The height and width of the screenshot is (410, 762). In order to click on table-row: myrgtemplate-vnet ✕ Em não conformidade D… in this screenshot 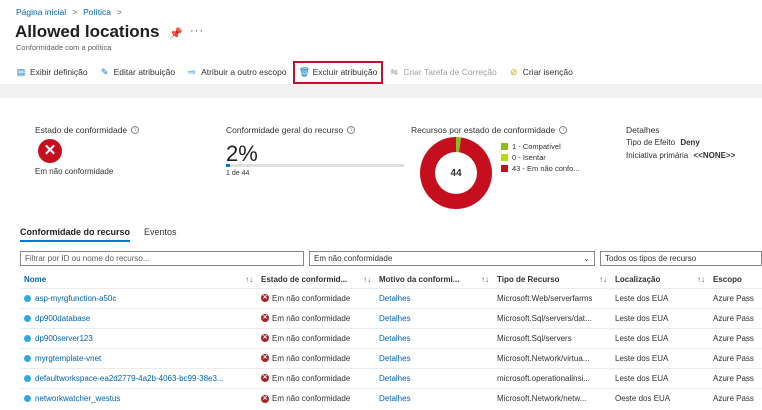, I will do `click(391, 357)`.